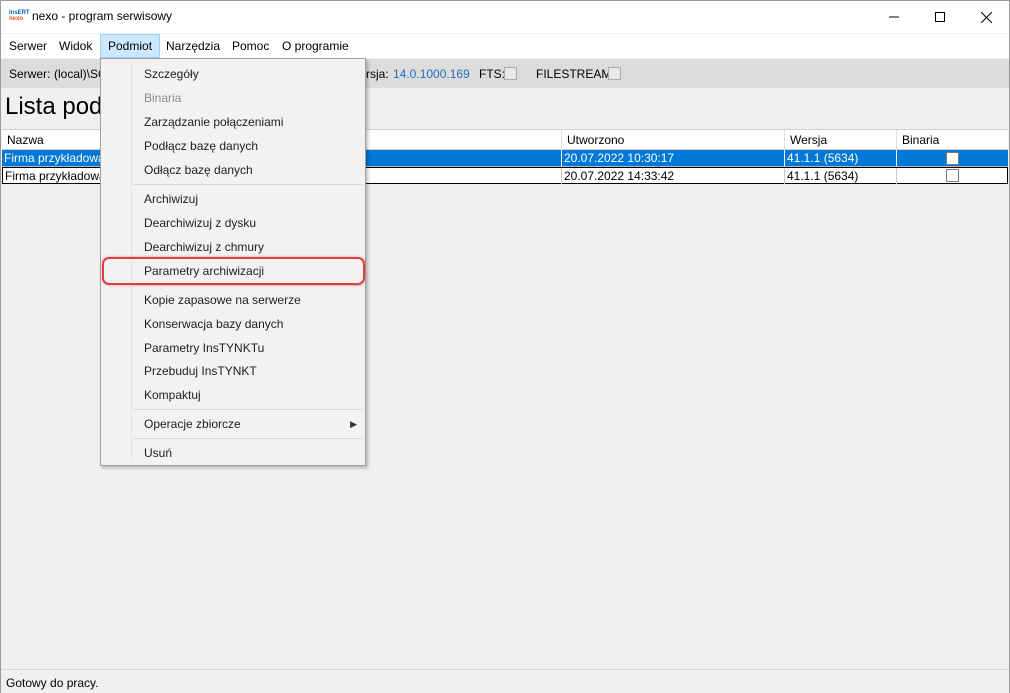 This screenshot has height=693, width=1010. What do you see at coordinates (233, 324) in the screenshot?
I see `menu-item-konserwacja-bazy: Konserwacja bazy danych` at bounding box center [233, 324].